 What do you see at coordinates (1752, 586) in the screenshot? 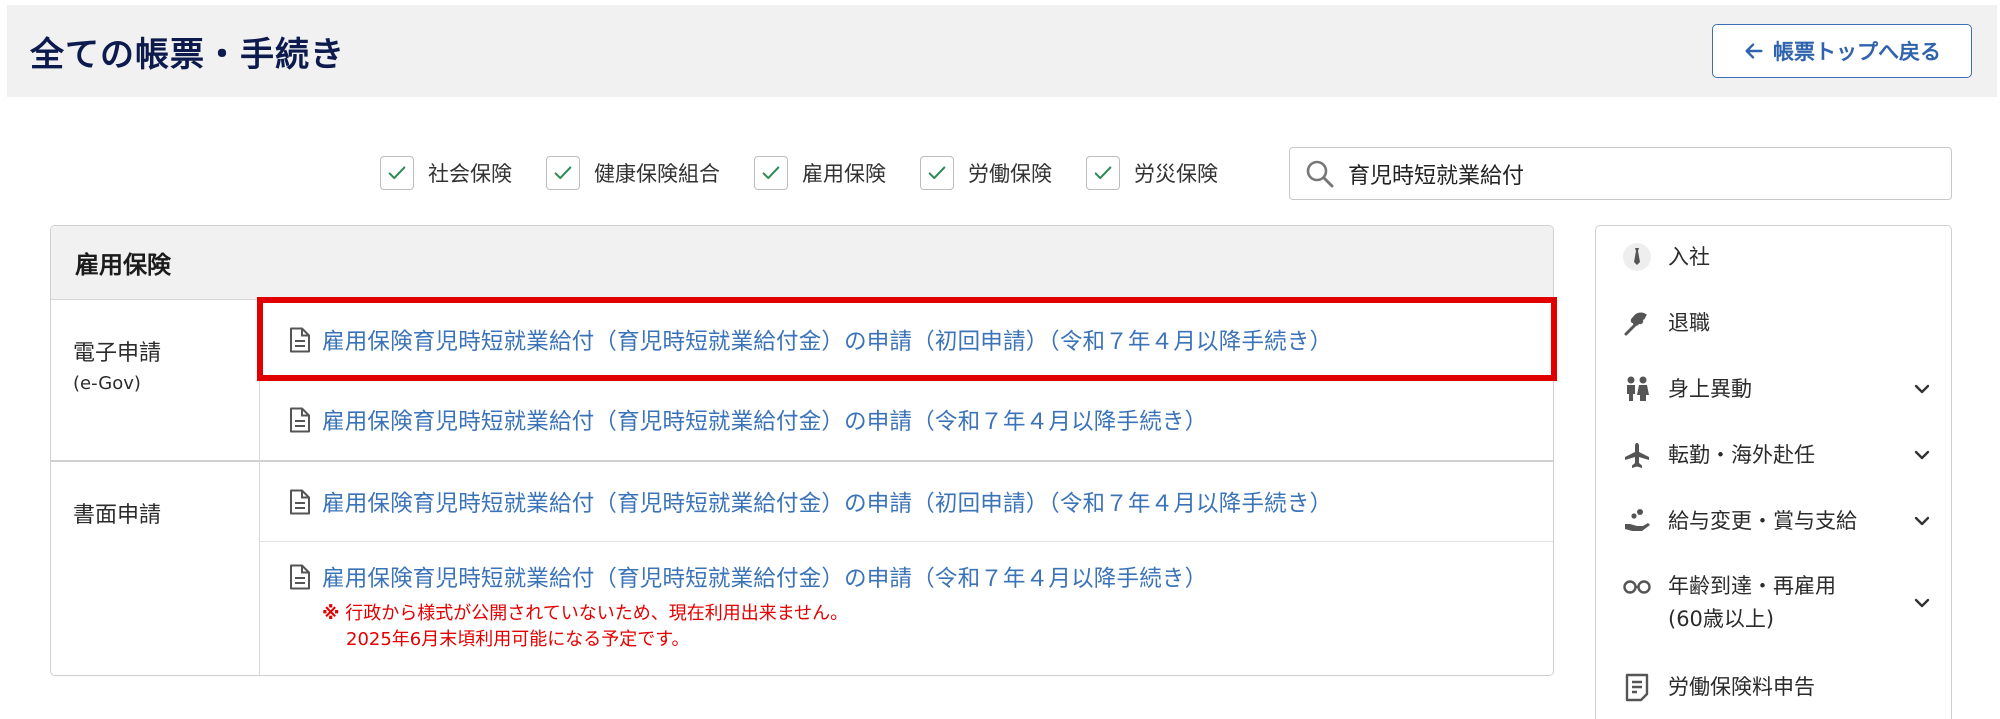
I see `sidebar-item-label-line-1: 年齢到達・再雇用` at bounding box center [1752, 586].